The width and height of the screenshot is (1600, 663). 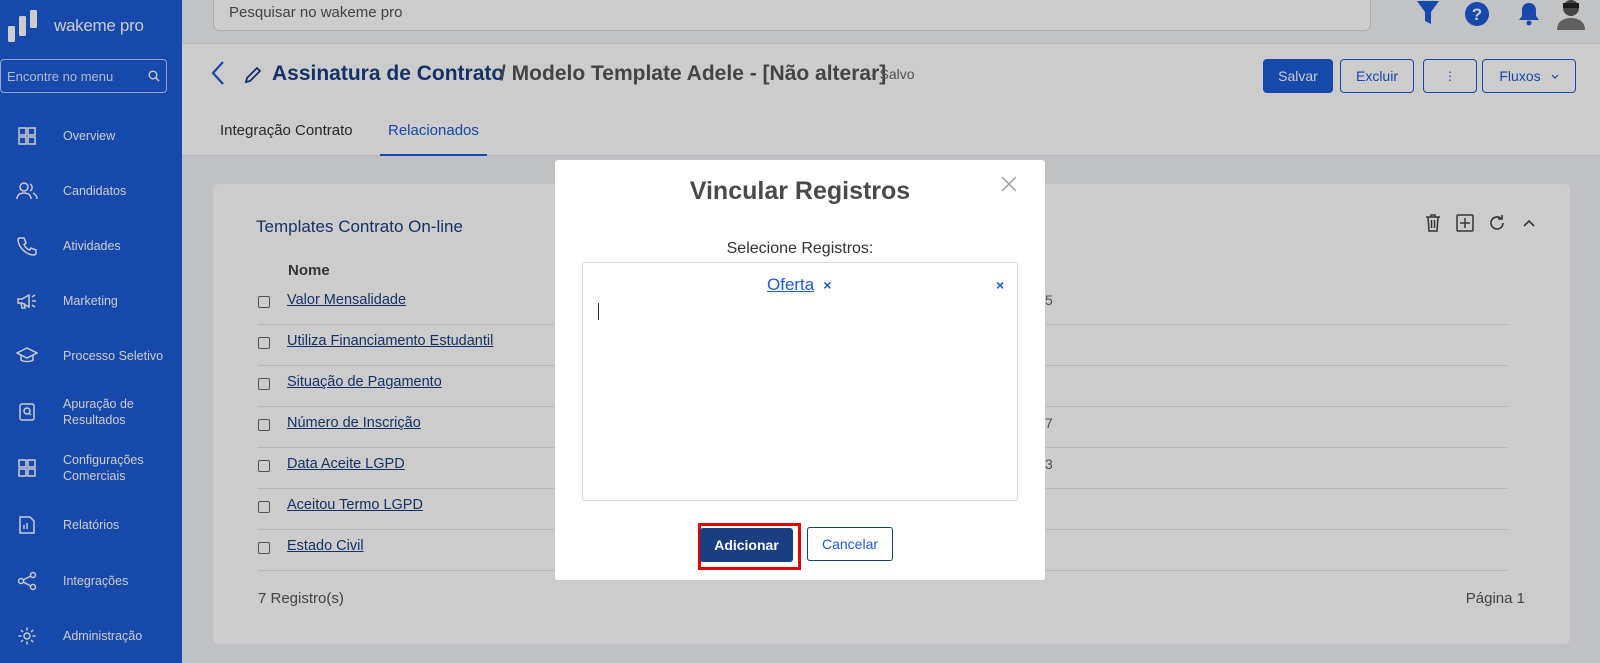 I want to click on selected-tag: Oferta ×, so click(x=799, y=285).